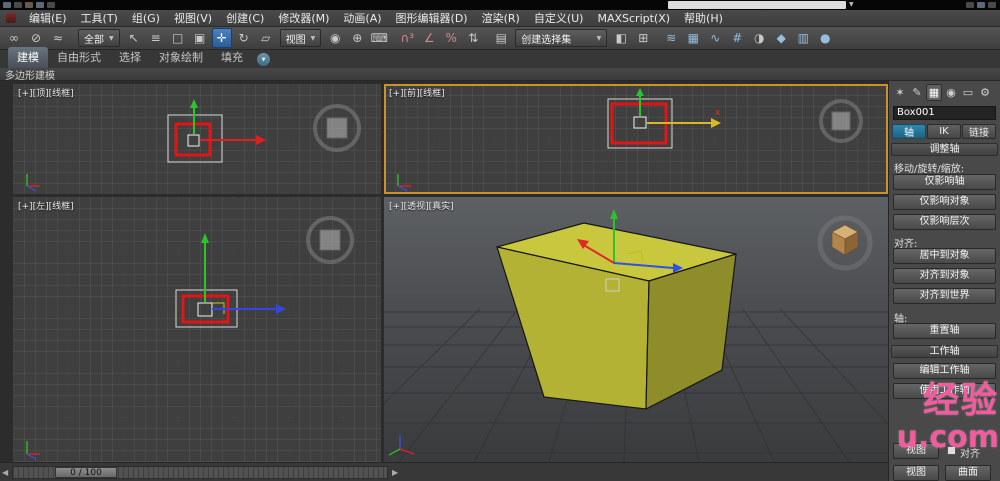  Describe the element at coordinates (99, 18) in the screenshot. I see `menu-tools: 工具(T)` at that location.